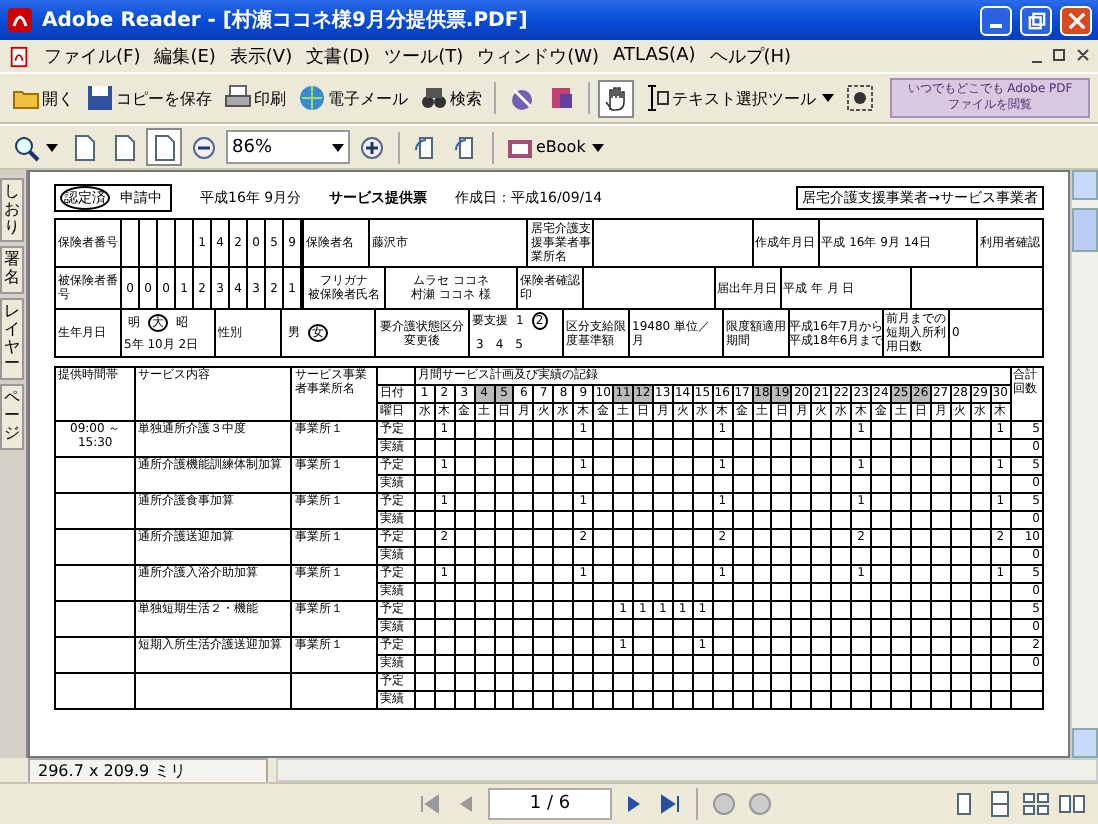 This screenshot has width=1098, height=824. What do you see at coordinates (92, 56) in the screenshot?
I see `menu-item: ファイル(F)` at bounding box center [92, 56].